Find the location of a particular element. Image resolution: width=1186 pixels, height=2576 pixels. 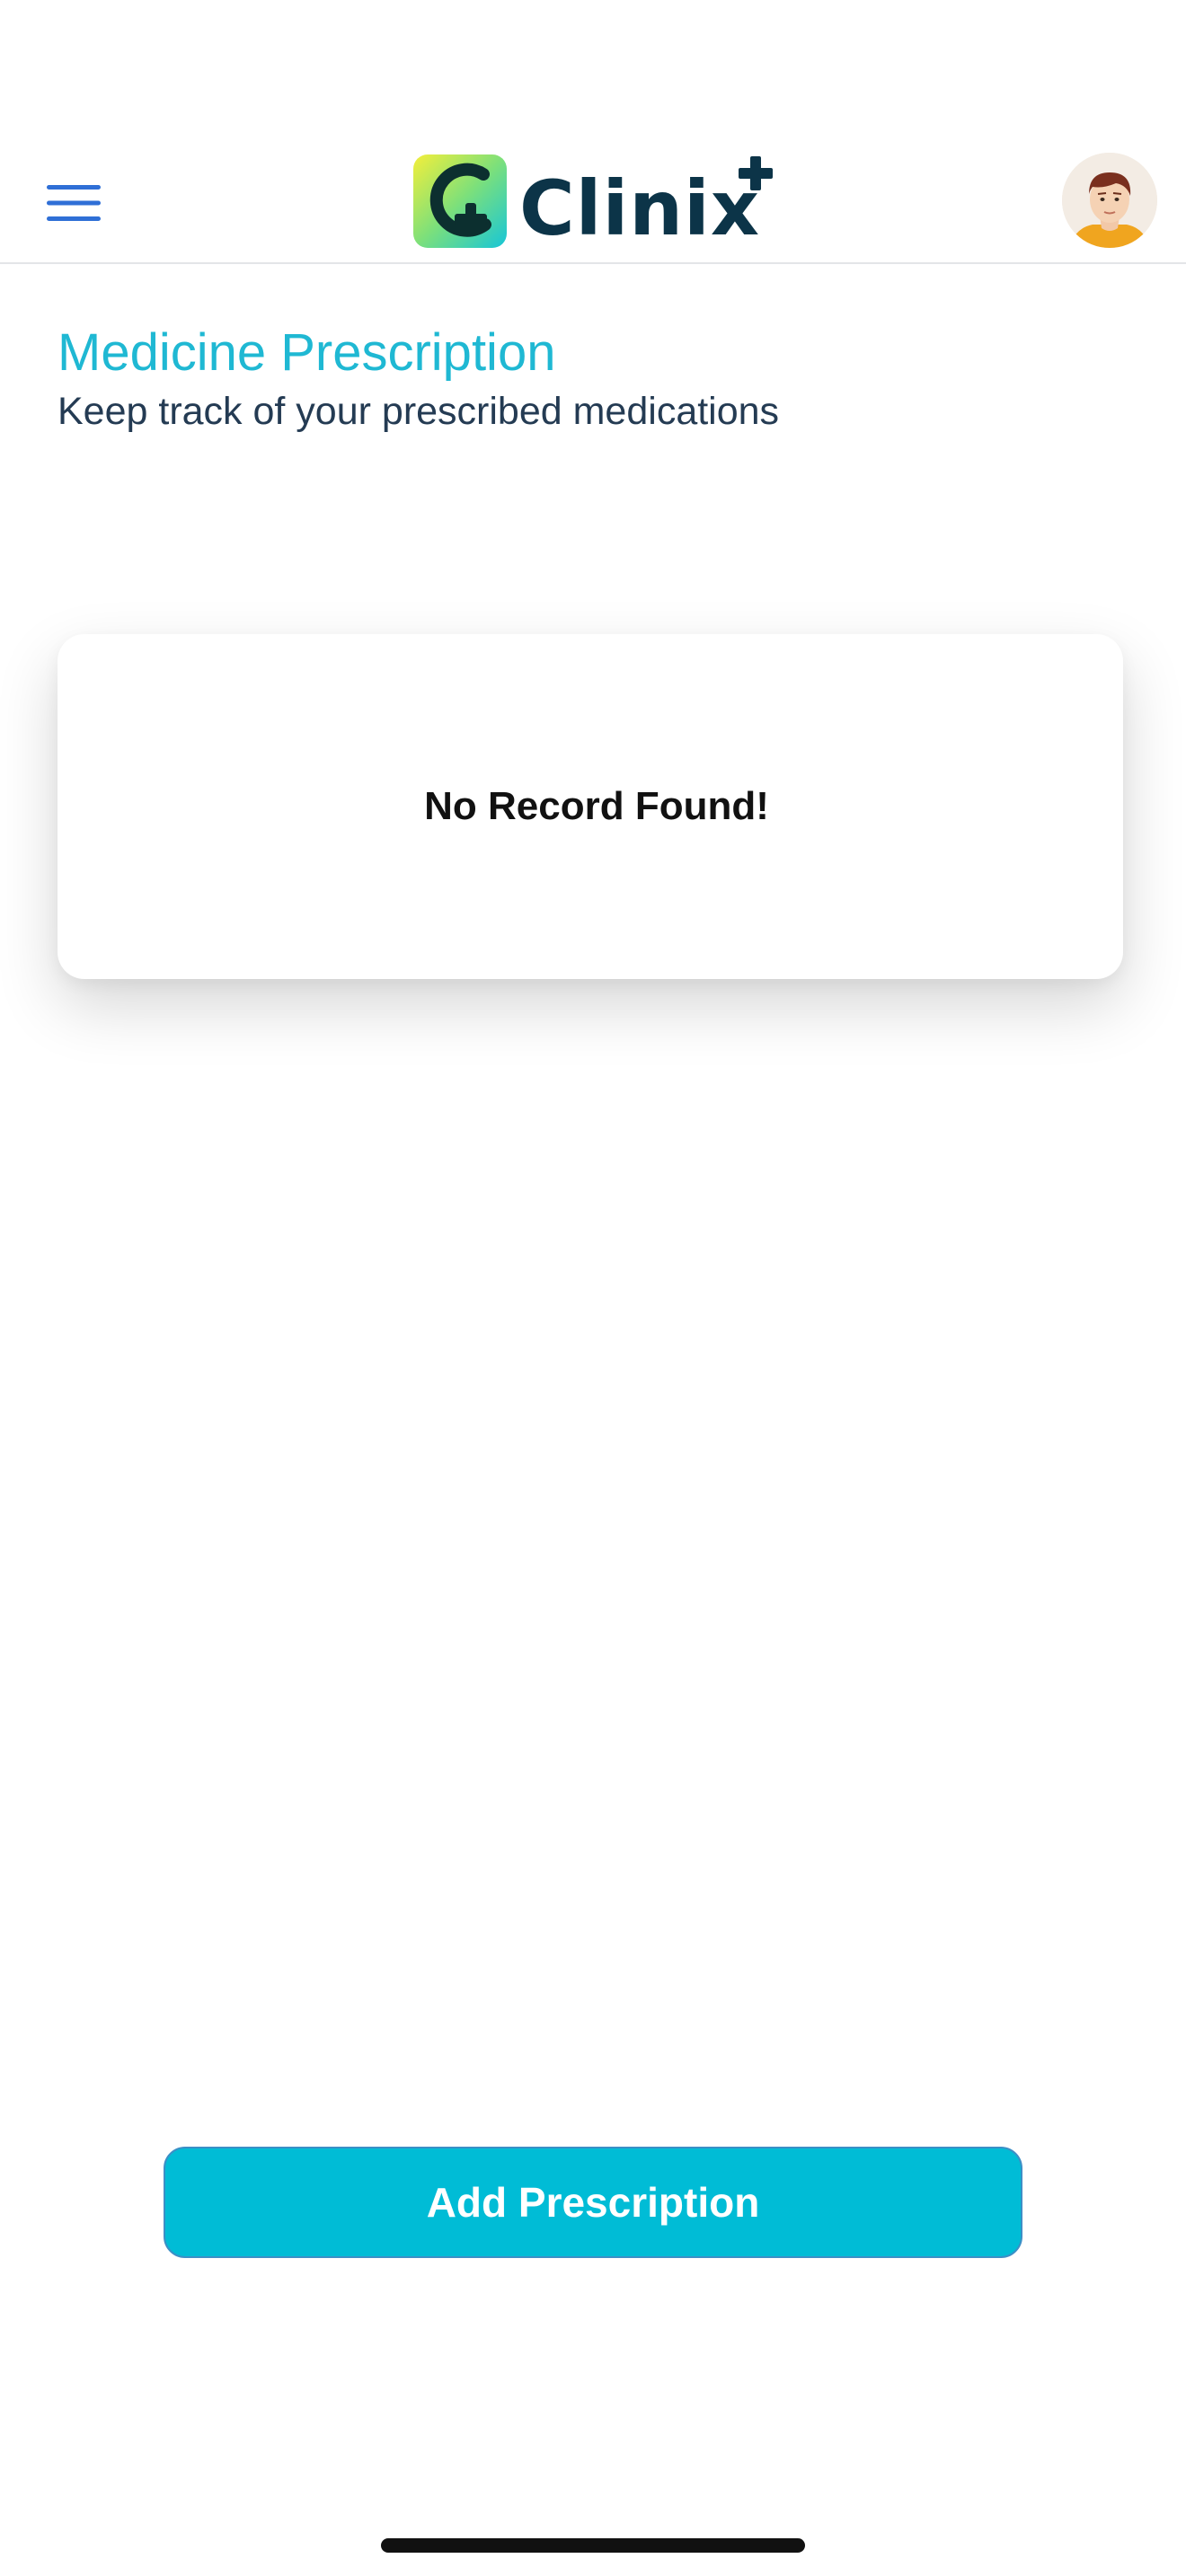

clinix-logo-icon is located at coordinates (460, 201).